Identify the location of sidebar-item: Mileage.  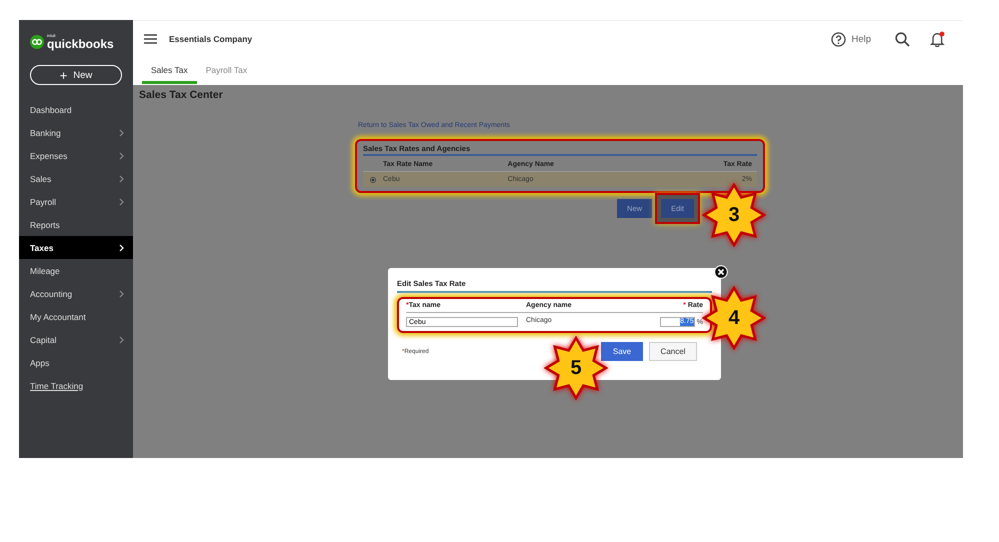
(76, 270).